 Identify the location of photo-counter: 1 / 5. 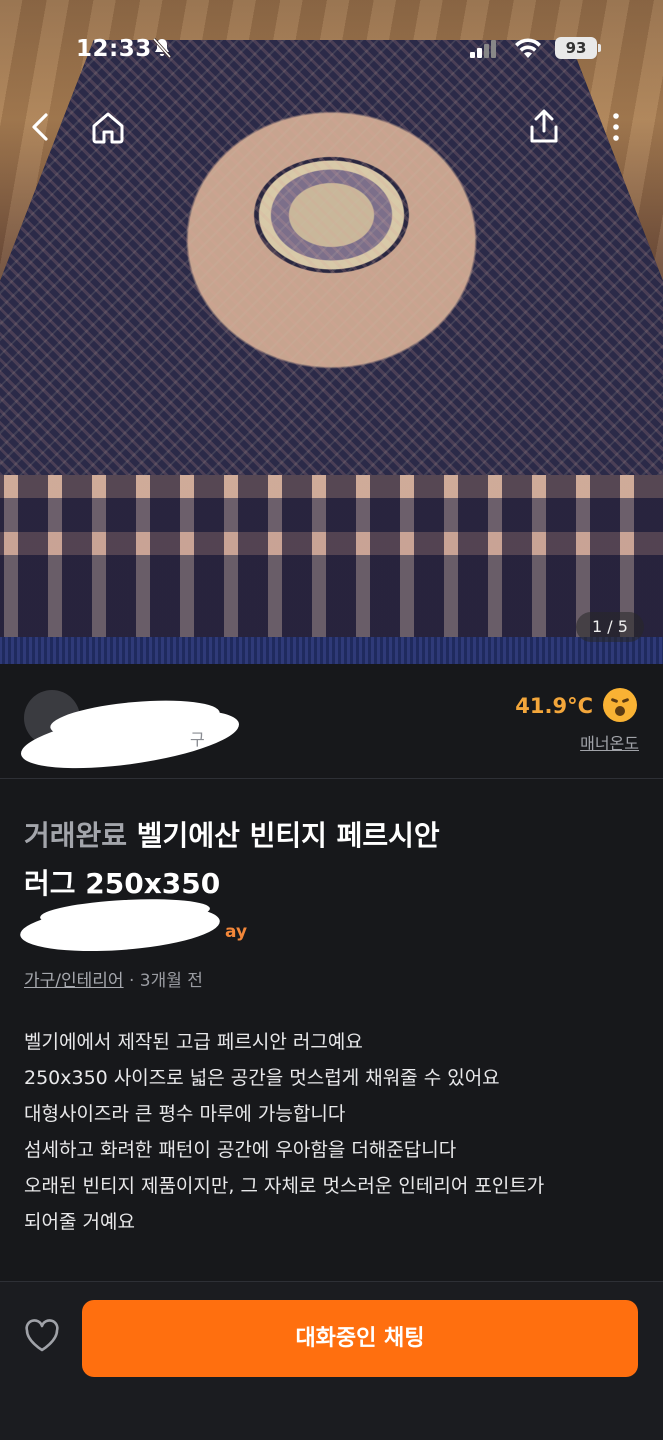
(610, 627).